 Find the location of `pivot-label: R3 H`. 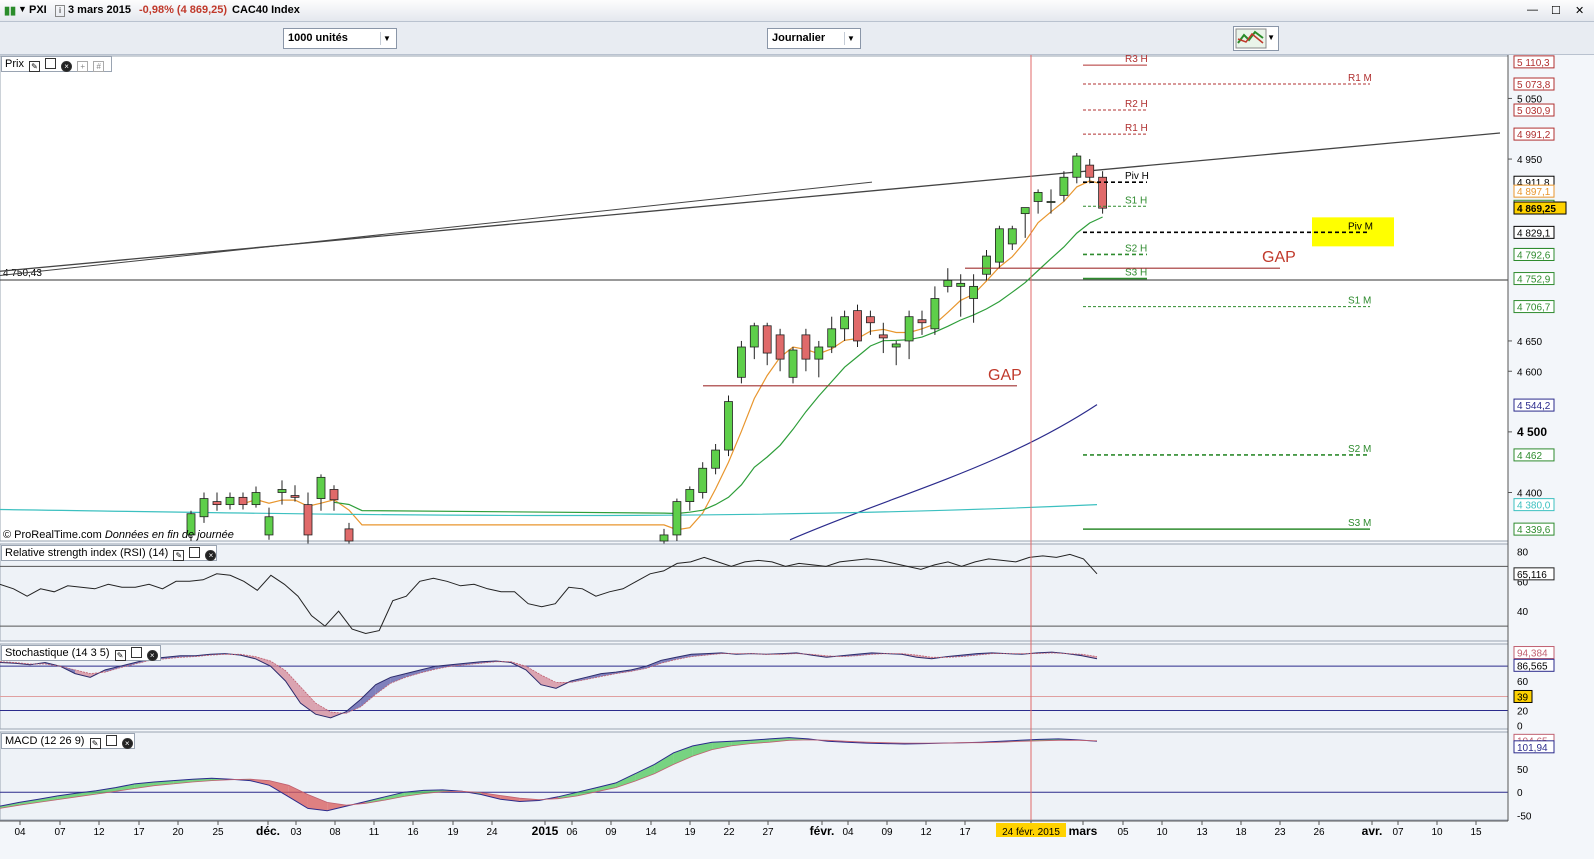

pivot-label: R3 H is located at coordinates (1136, 60).